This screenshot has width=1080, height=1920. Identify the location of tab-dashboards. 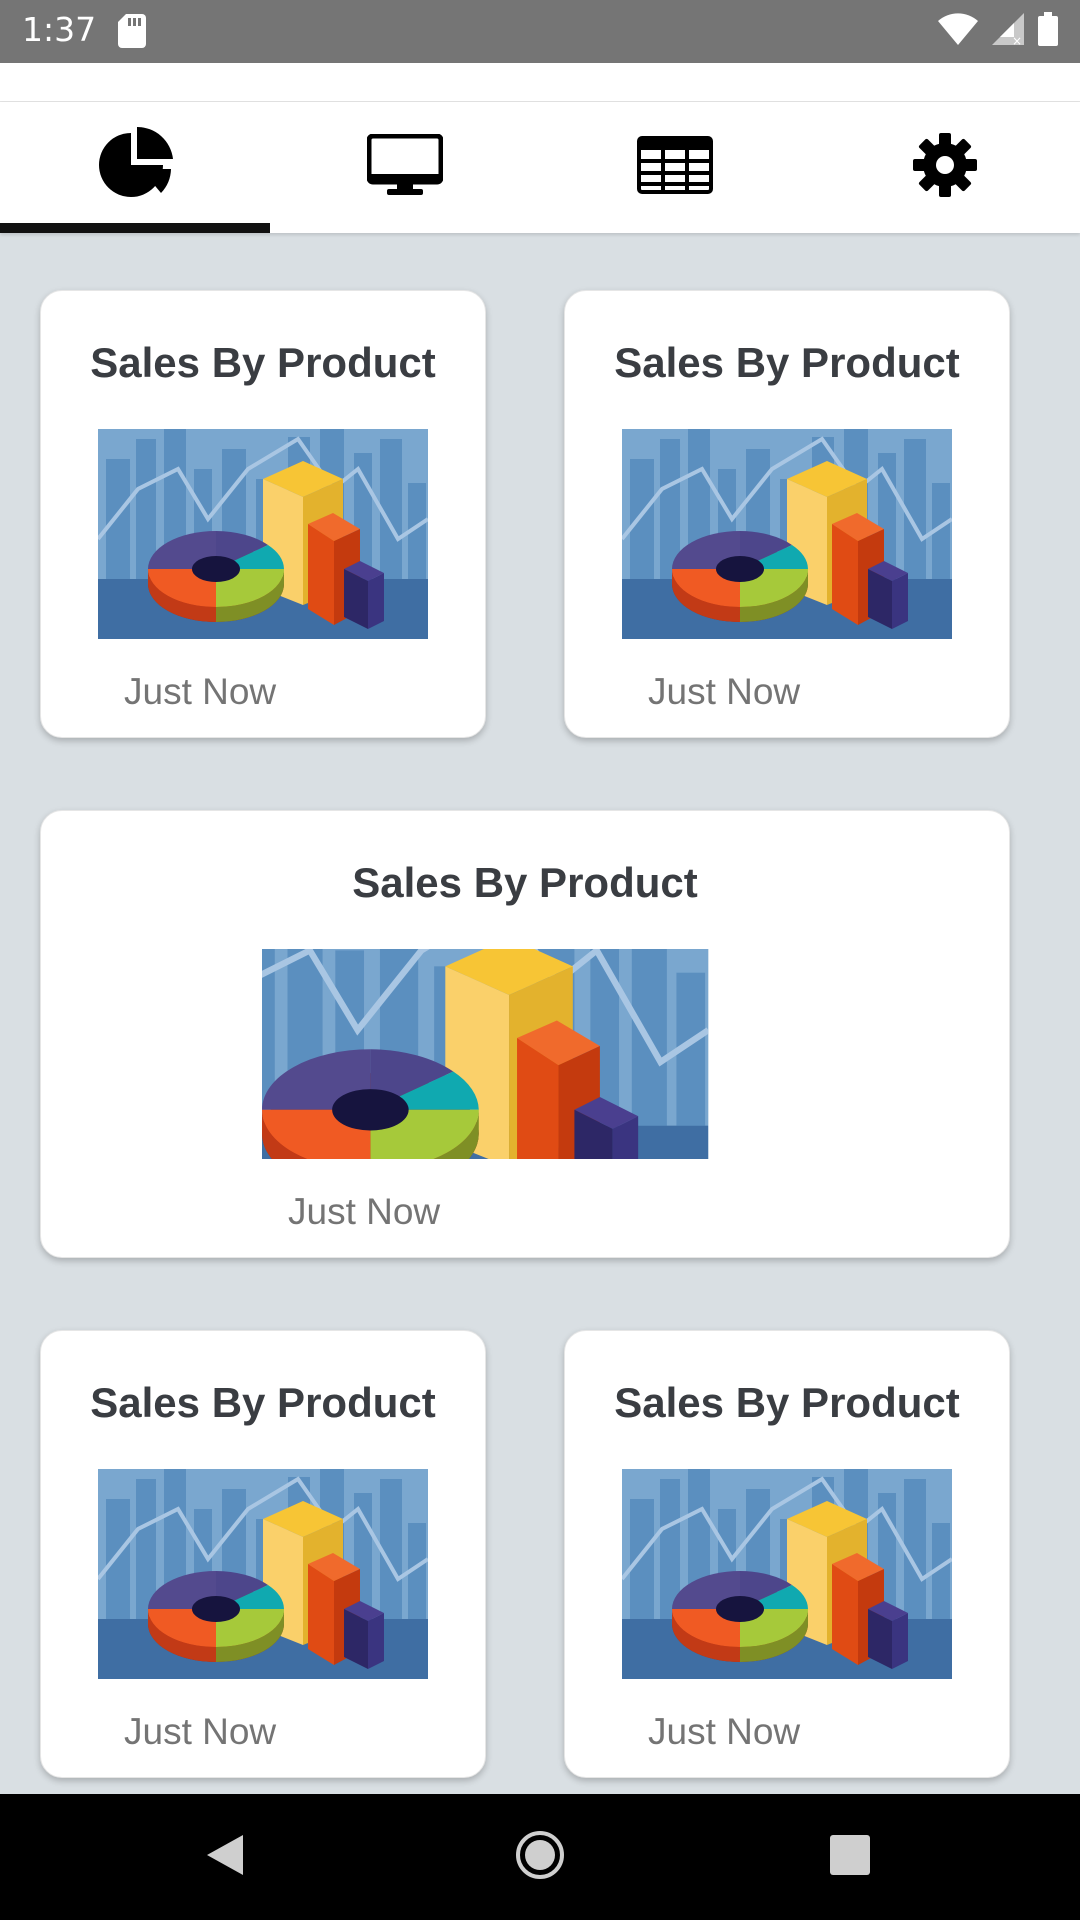
(405, 167).